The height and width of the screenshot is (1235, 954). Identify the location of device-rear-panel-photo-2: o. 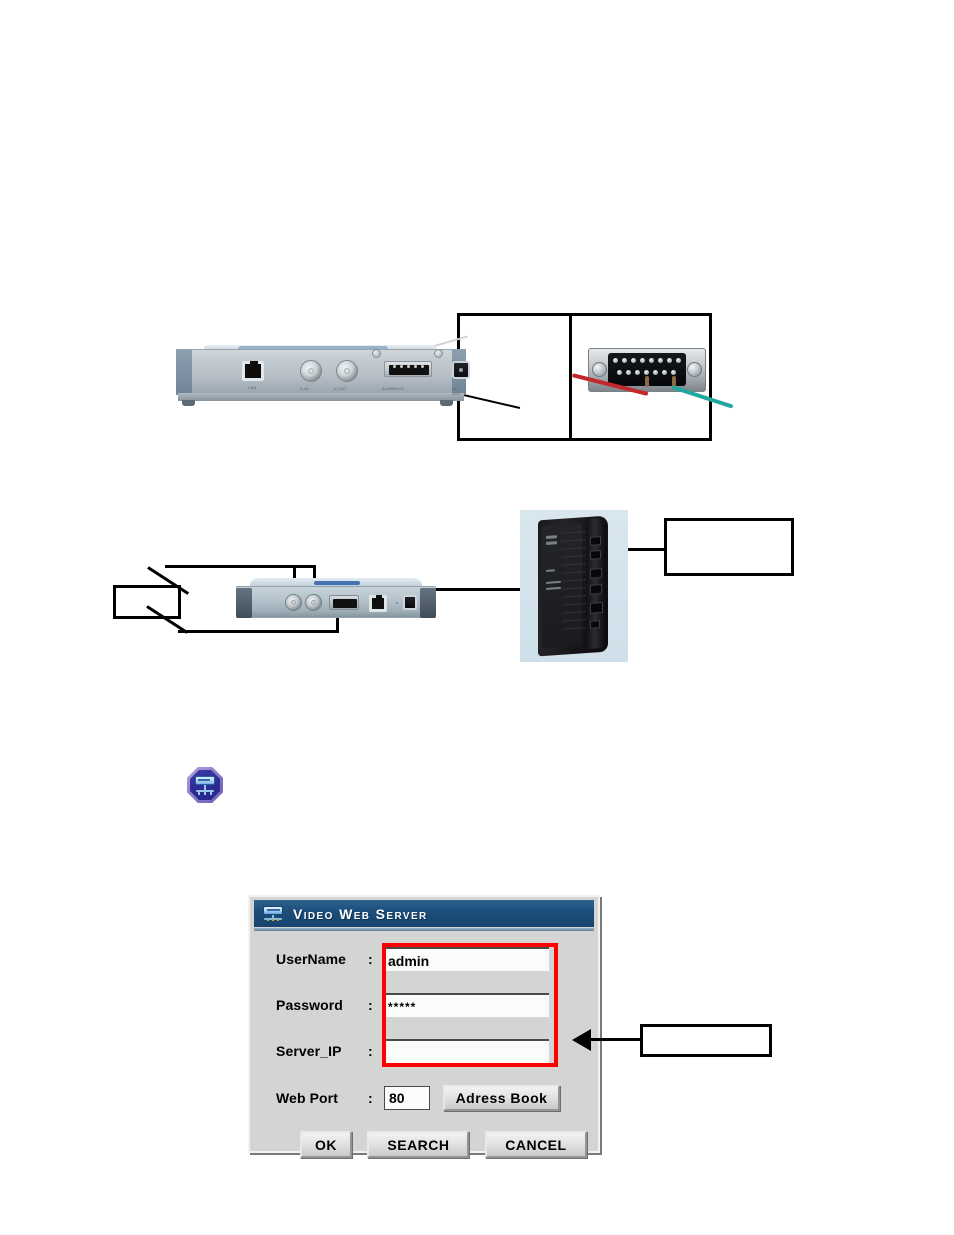
(336, 602).